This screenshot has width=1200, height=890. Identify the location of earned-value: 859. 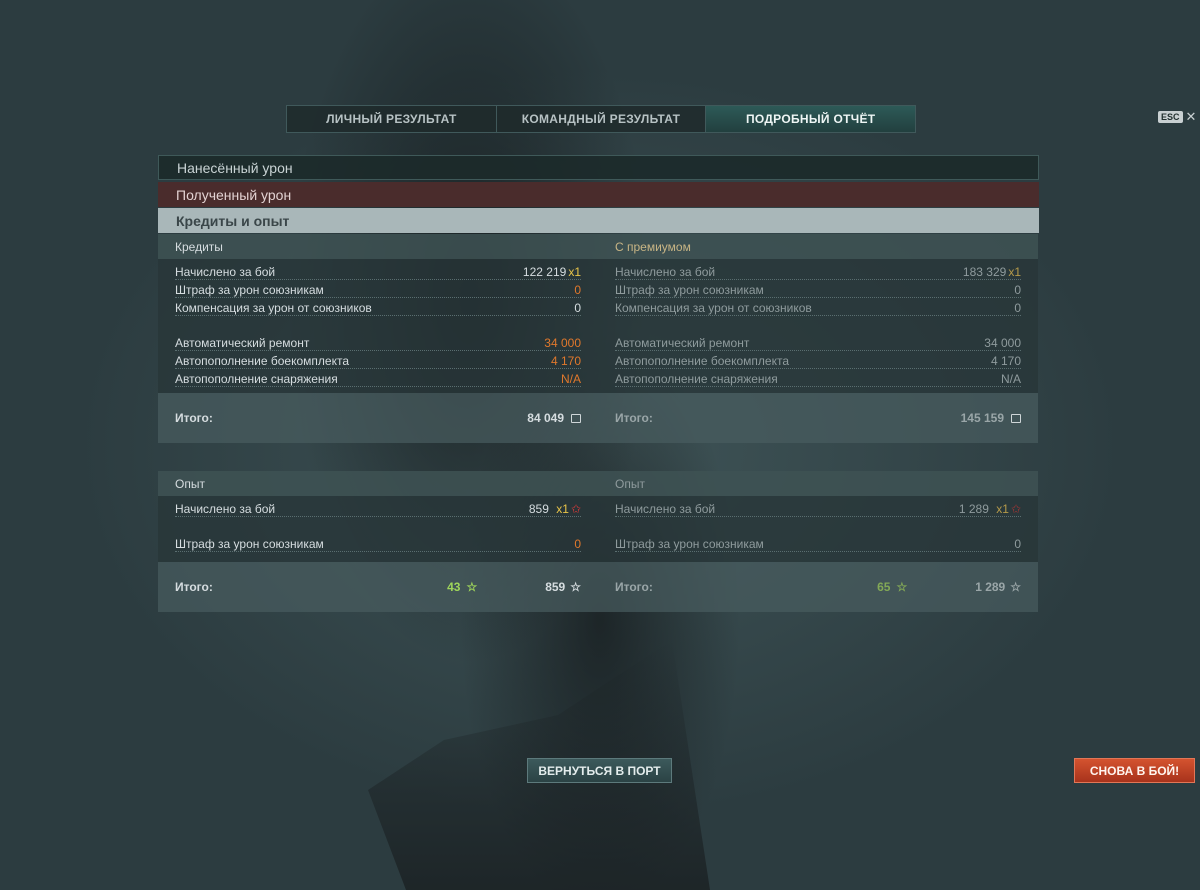
(538, 509).